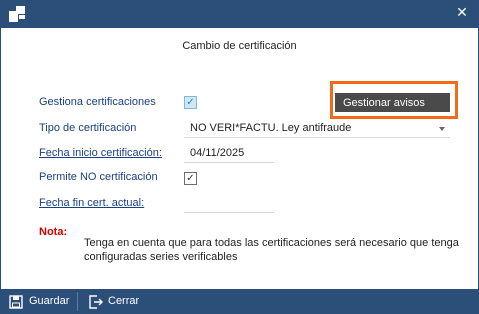 This screenshot has width=479, height=314. I want to click on gestiona-certificaciones-checkbox: ✓, so click(190, 102).